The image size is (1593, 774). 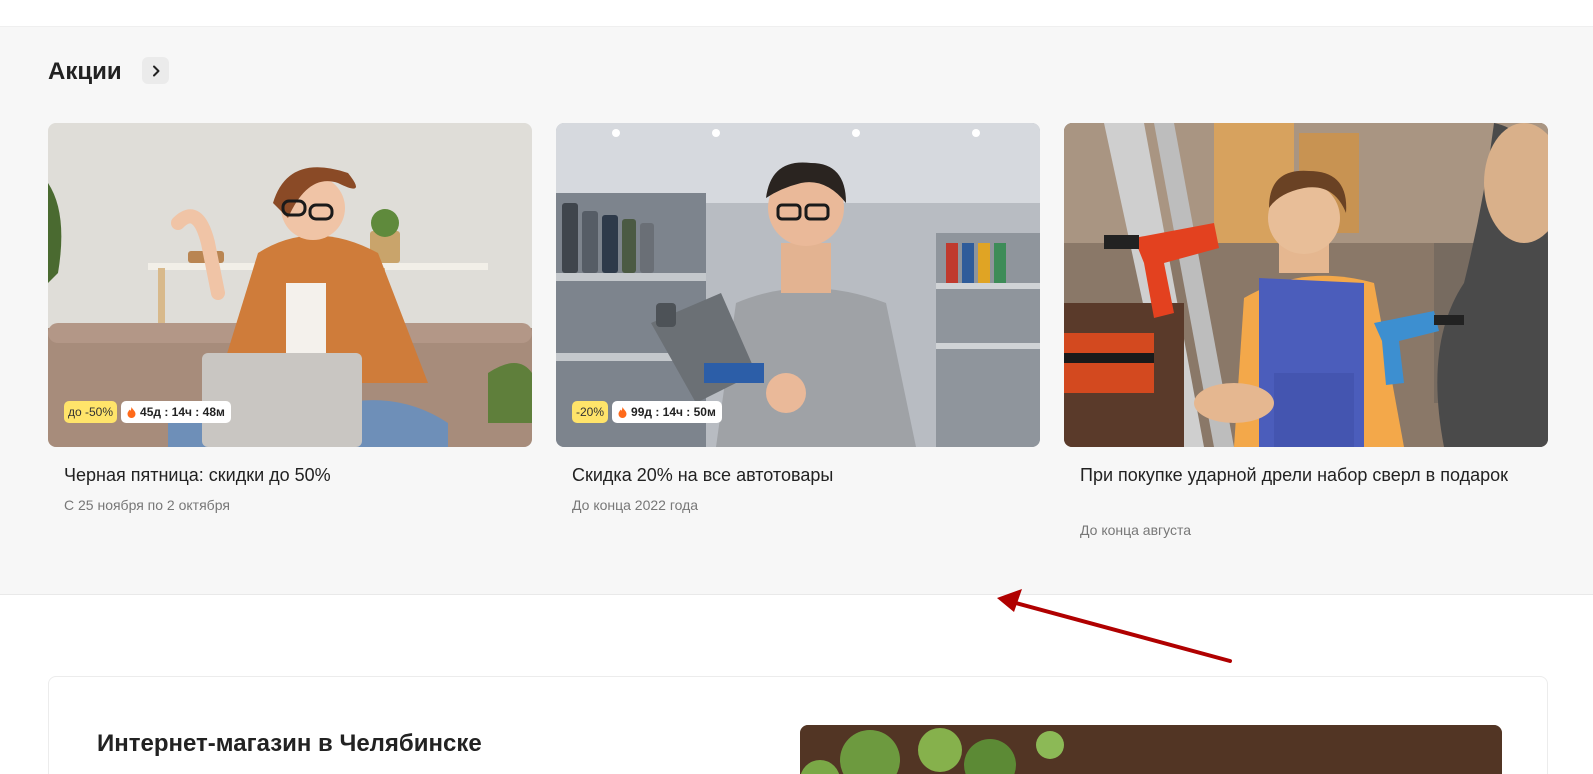 I want to click on header-bottom-edge, so click(x=796, y=13).